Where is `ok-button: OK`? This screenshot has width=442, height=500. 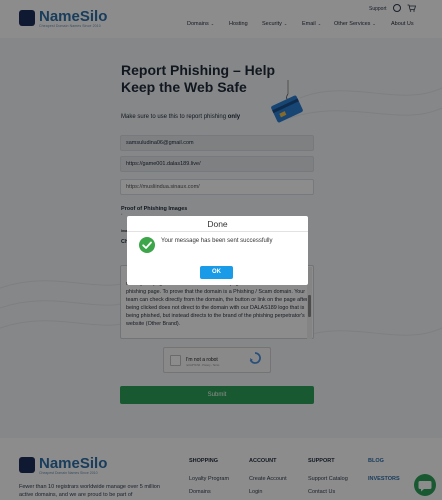 ok-button: OK is located at coordinates (216, 272).